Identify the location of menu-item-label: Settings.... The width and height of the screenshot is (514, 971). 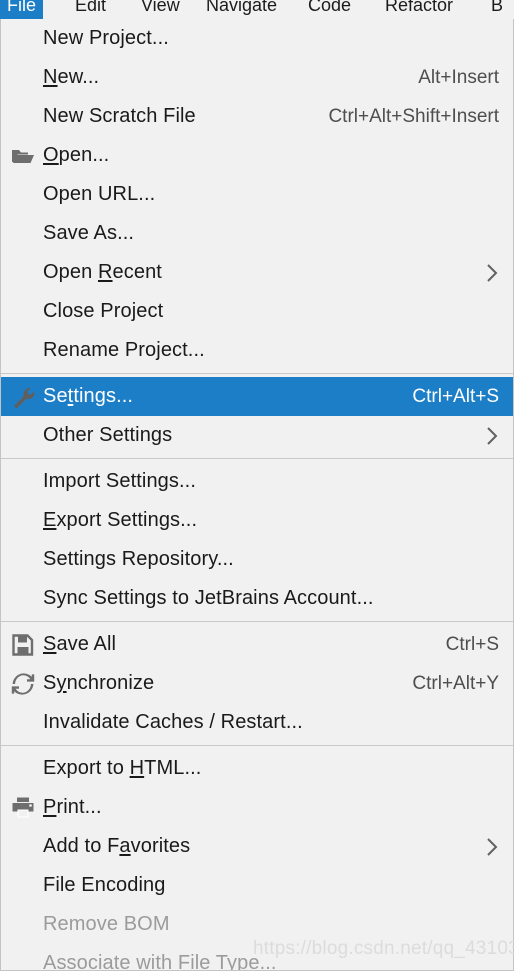
(88, 396).